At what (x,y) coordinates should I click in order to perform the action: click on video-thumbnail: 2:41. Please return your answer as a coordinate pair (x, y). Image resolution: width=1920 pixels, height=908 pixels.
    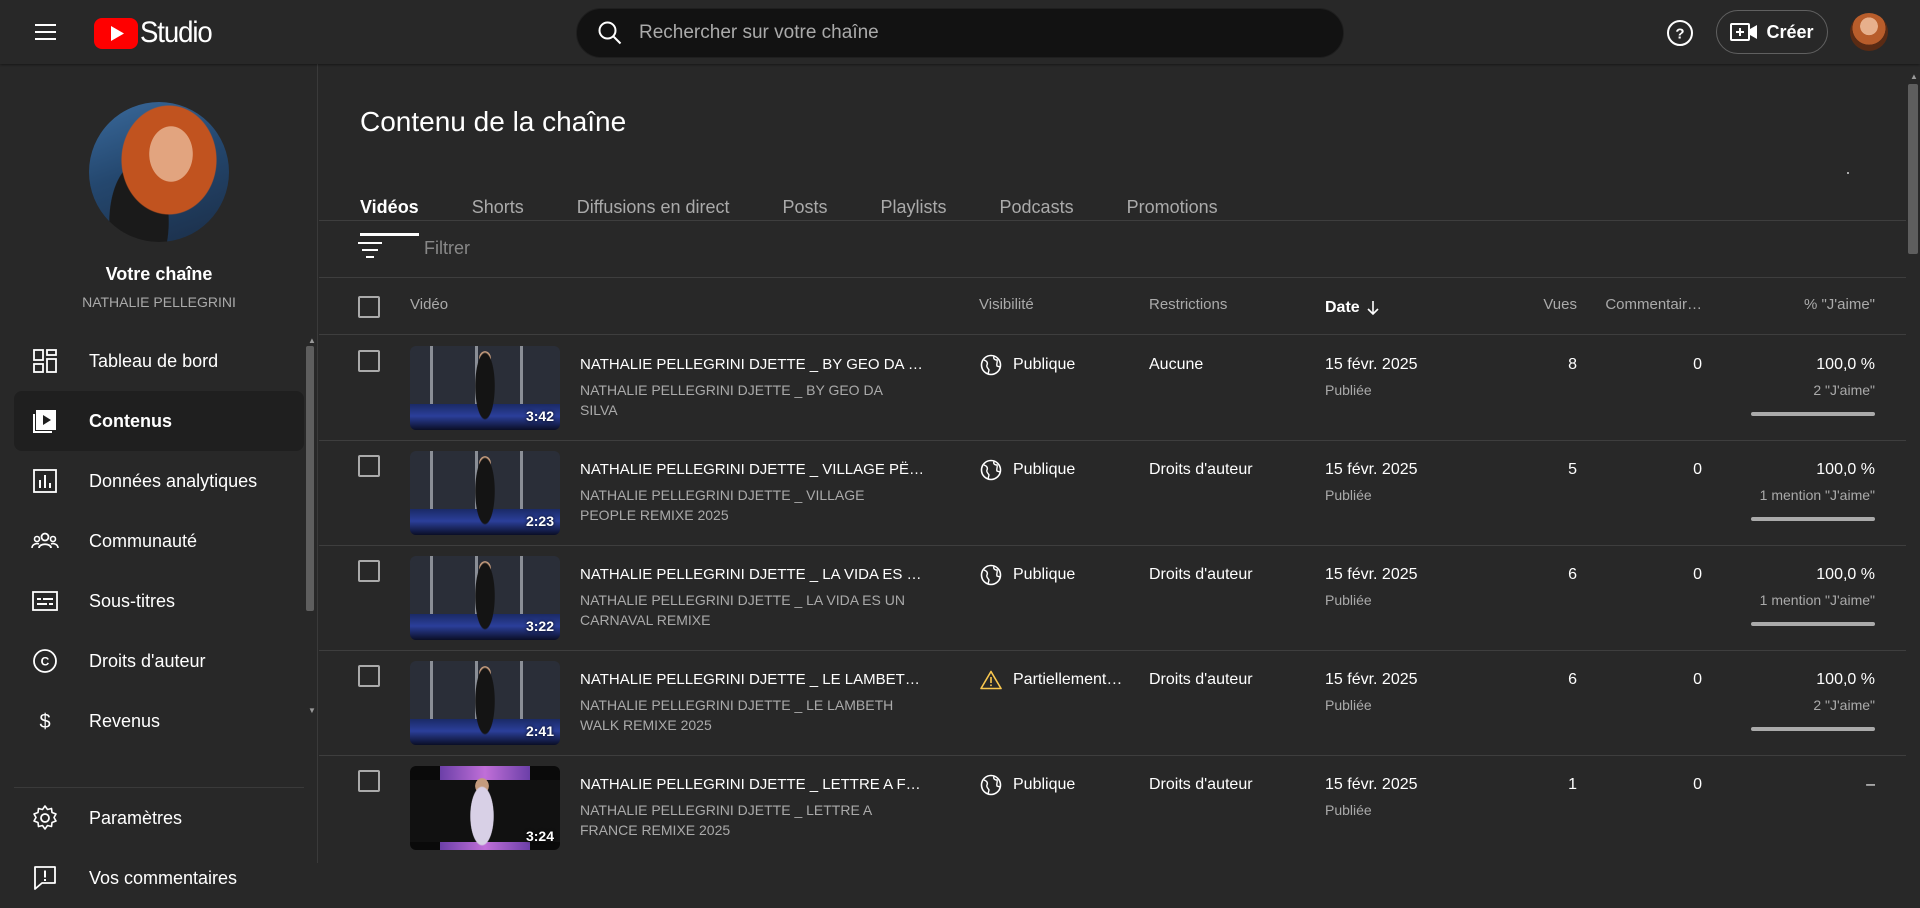
    Looking at the image, I should click on (485, 703).